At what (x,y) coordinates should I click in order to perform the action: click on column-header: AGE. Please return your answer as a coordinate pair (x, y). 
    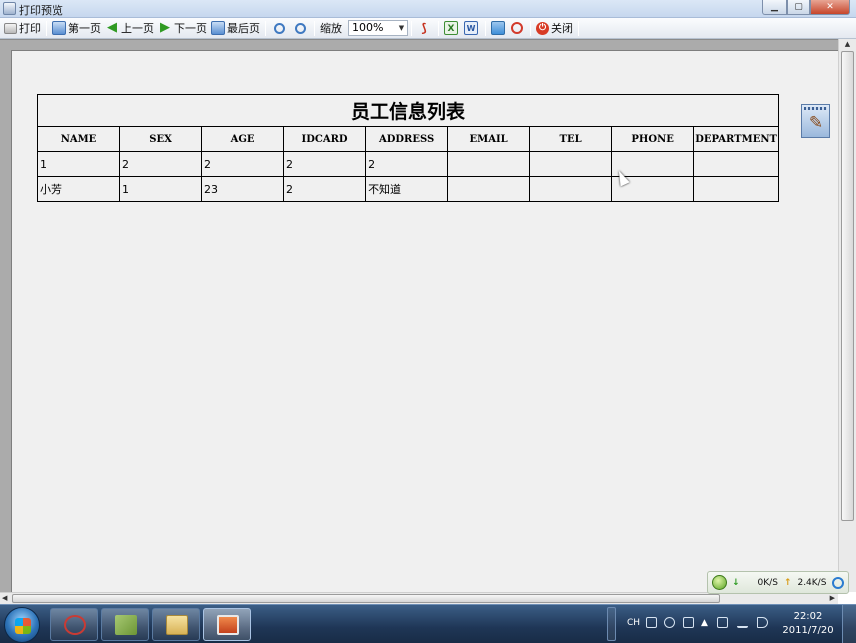
    Looking at the image, I should click on (243, 139).